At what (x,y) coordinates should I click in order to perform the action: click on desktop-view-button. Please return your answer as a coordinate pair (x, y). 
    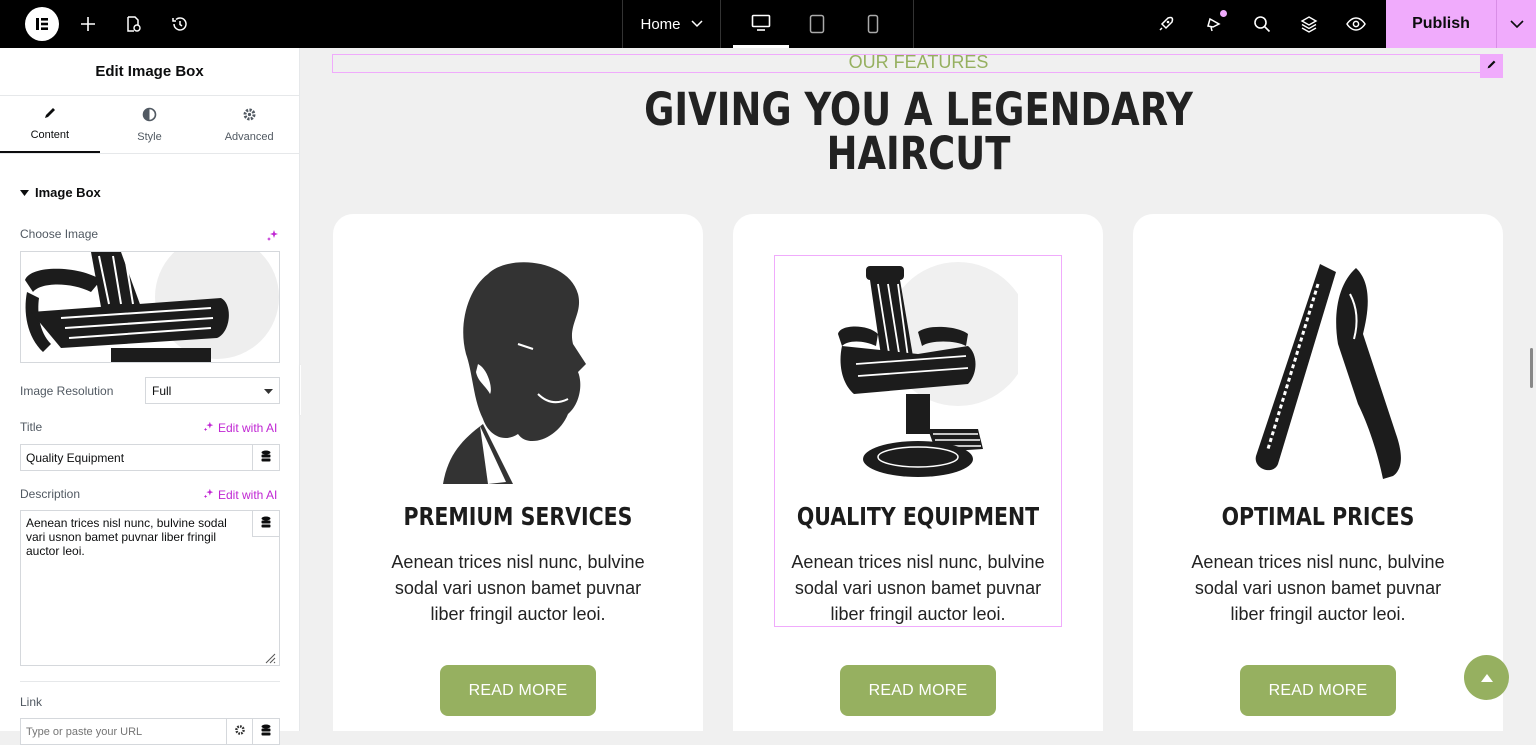
    Looking at the image, I should click on (761, 24).